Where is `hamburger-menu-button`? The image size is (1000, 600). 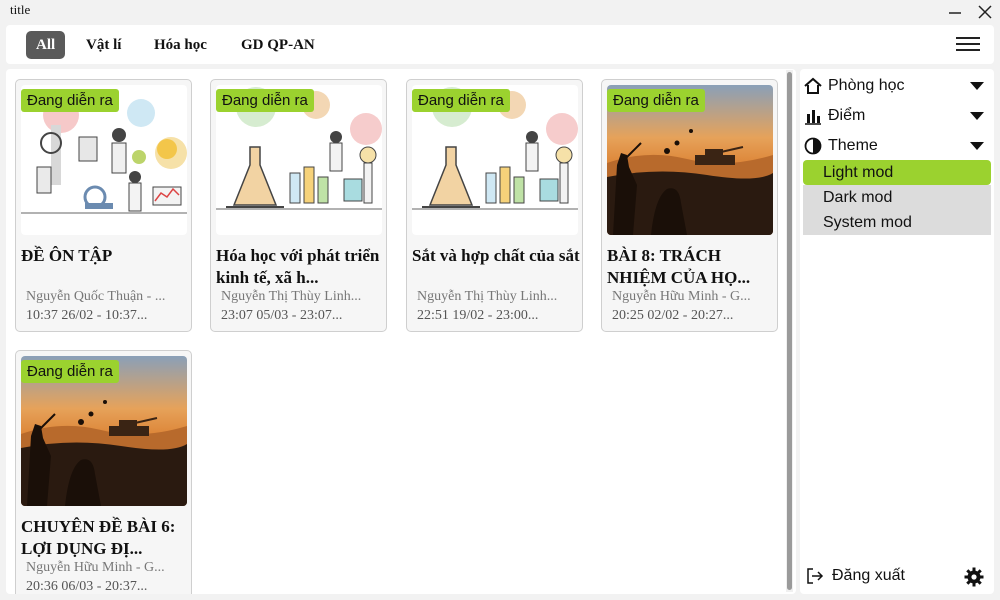
hamburger-menu-button is located at coordinates (968, 45).